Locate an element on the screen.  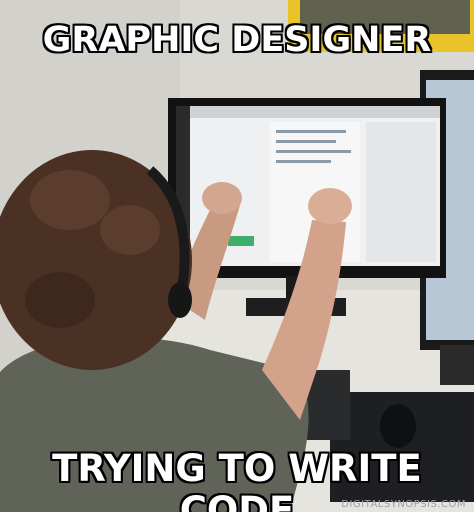
screen-green-button is located at coordinates (241, 241).